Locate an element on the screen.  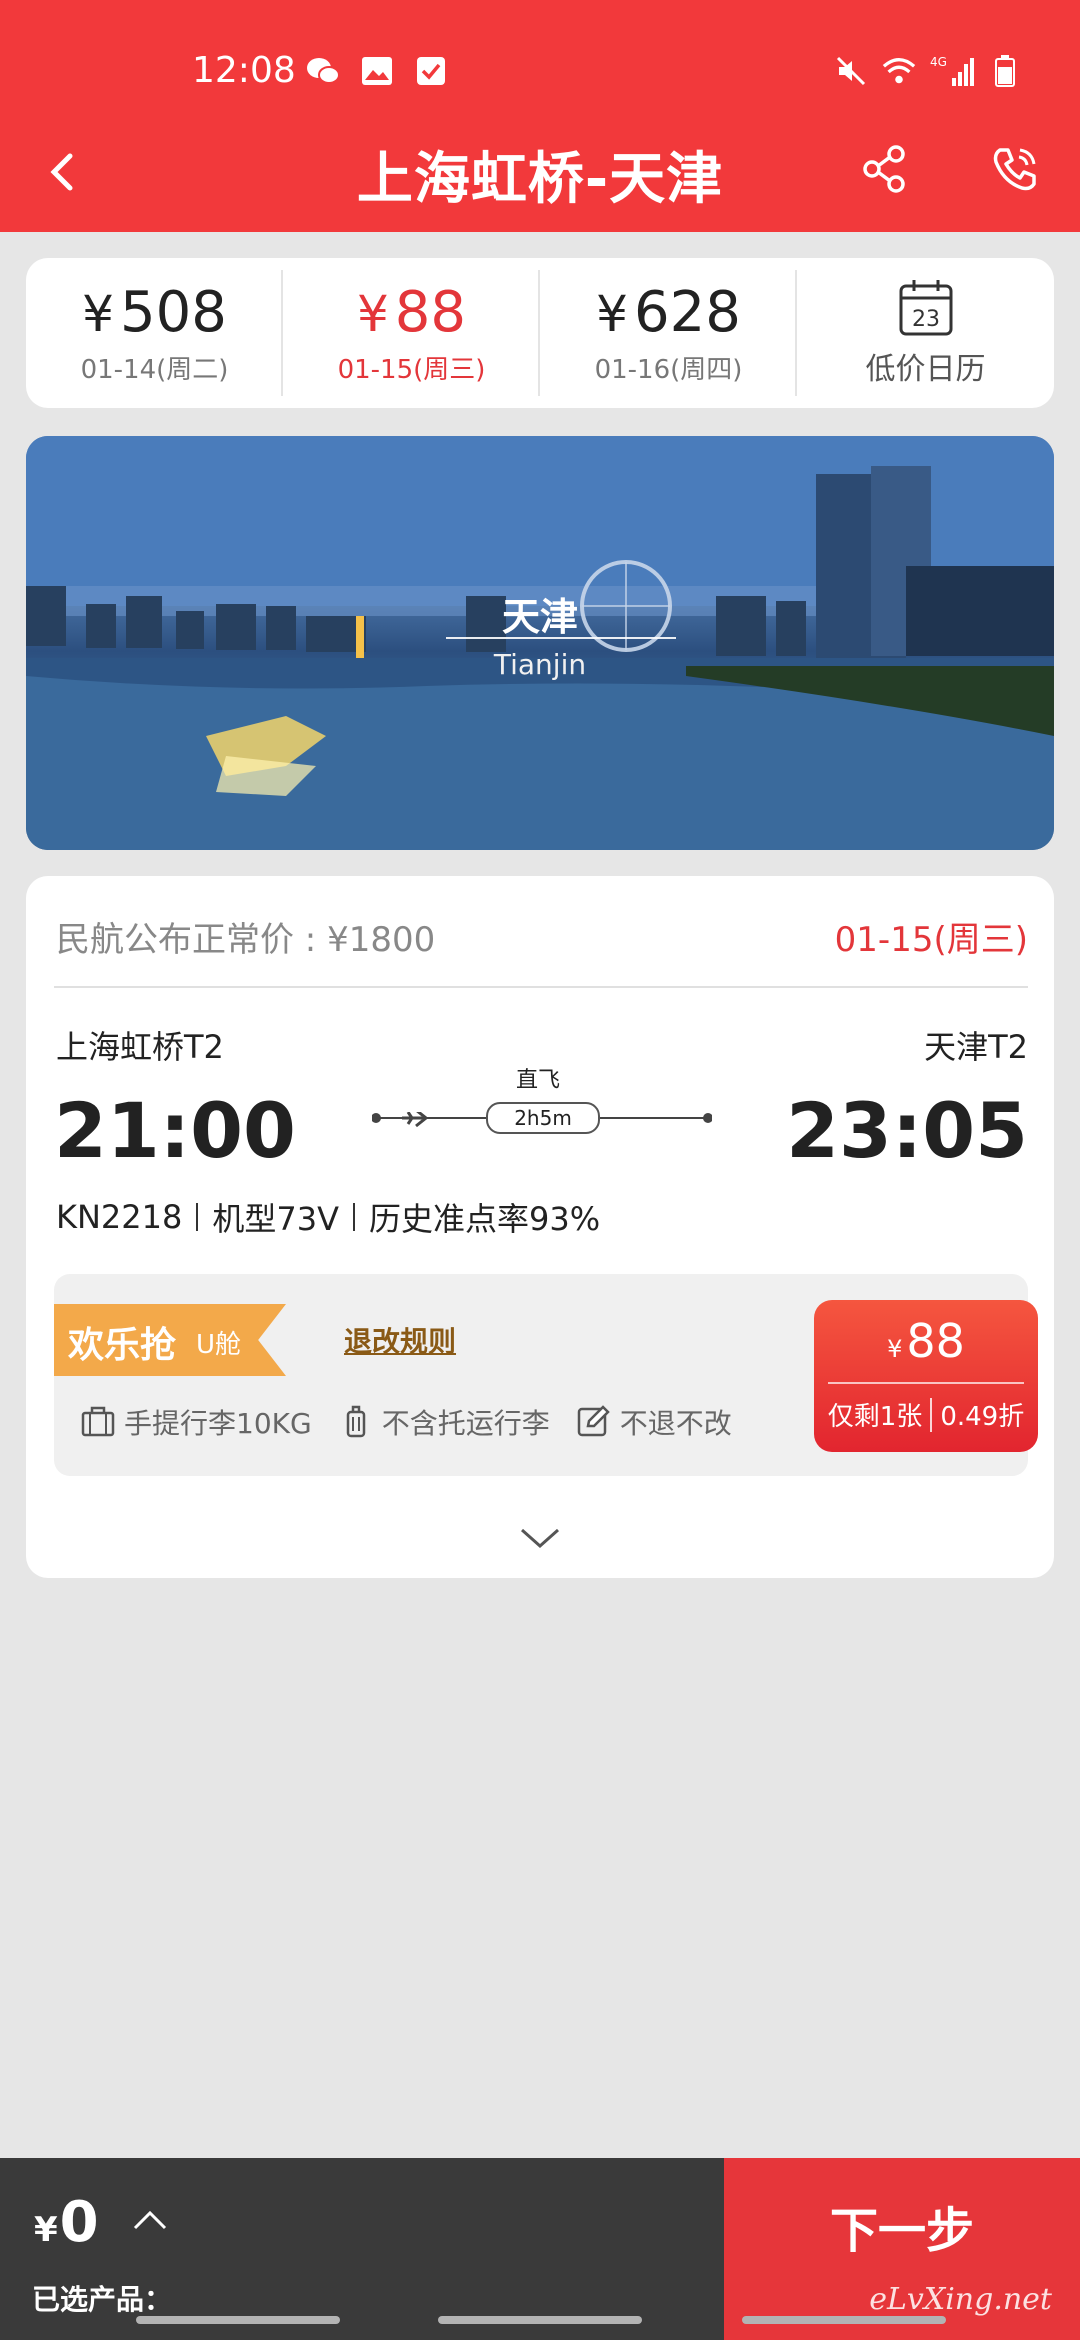
date-label: 01-16(周四) is located at coordinates (668, 370).